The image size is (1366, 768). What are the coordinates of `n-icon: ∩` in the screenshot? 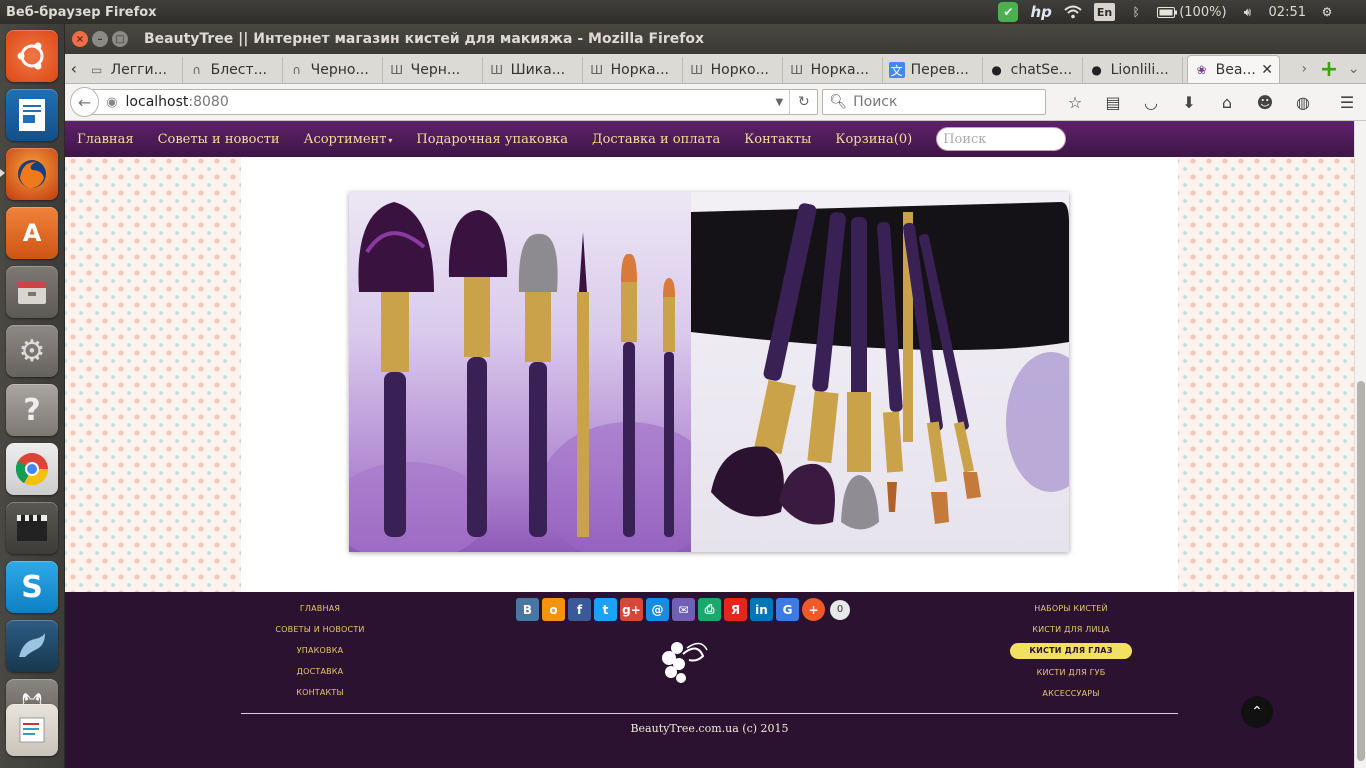 It's located at (297, 70).